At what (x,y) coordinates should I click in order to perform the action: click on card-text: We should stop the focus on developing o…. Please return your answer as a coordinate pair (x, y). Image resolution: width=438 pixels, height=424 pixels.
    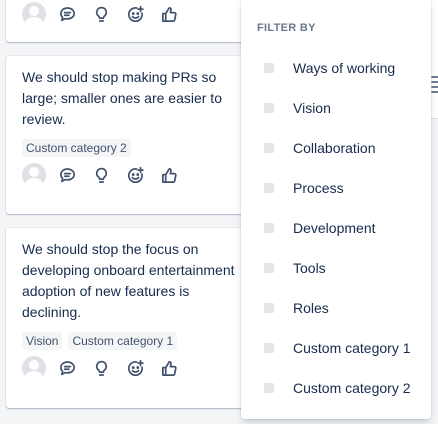
    Looking at the image, I should click on (139, 275).